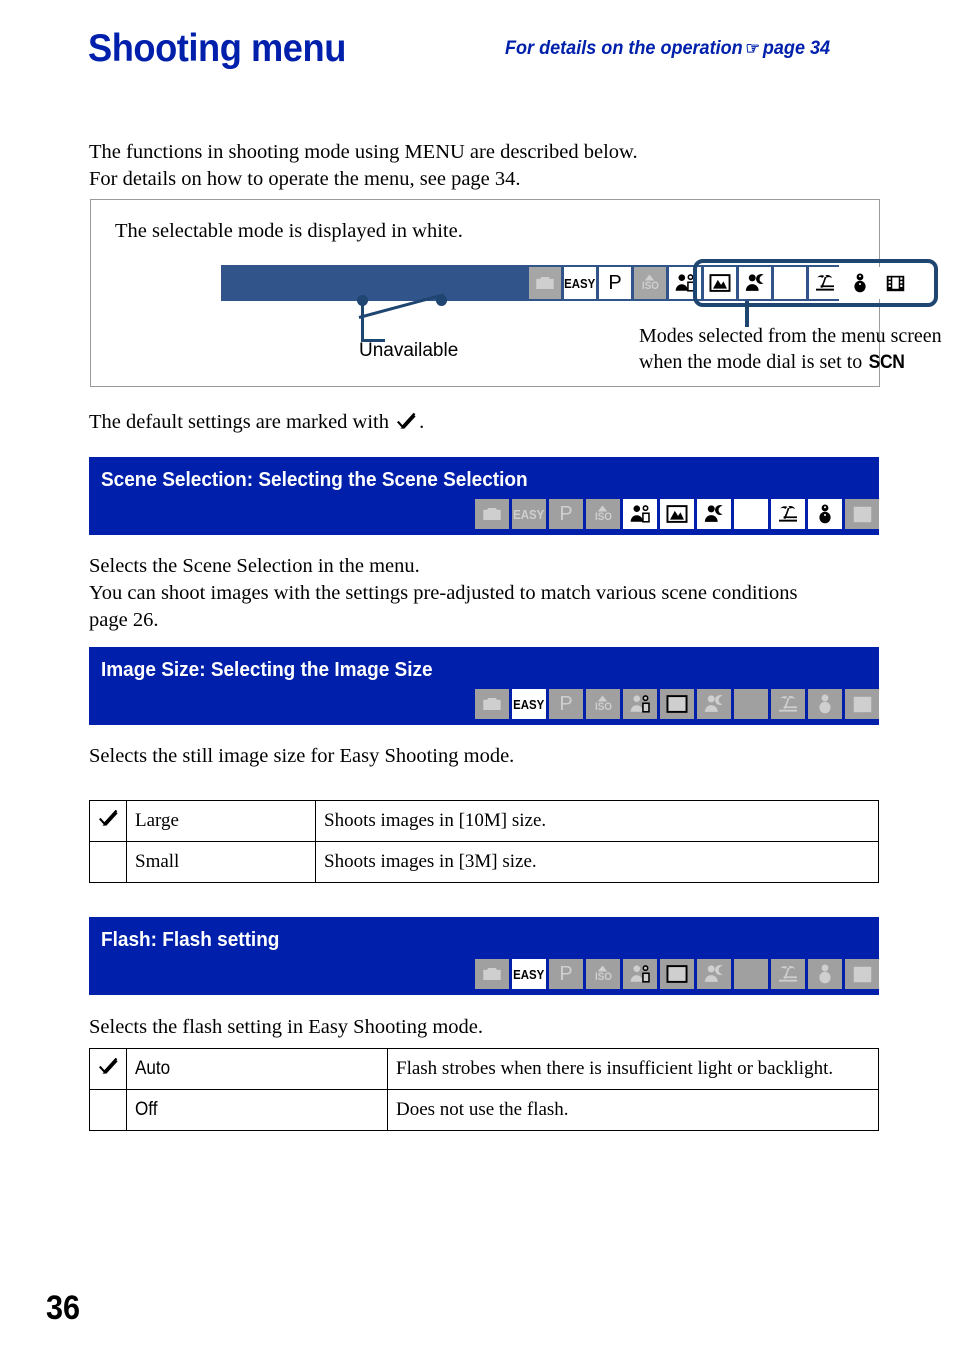 Image resolution: width=954 pixels, height=1357 pixels. What do you see at coordinates (217, 48) in the screenshot?
I see `page-title: Shooting menu` at bounding box center [217, 48].